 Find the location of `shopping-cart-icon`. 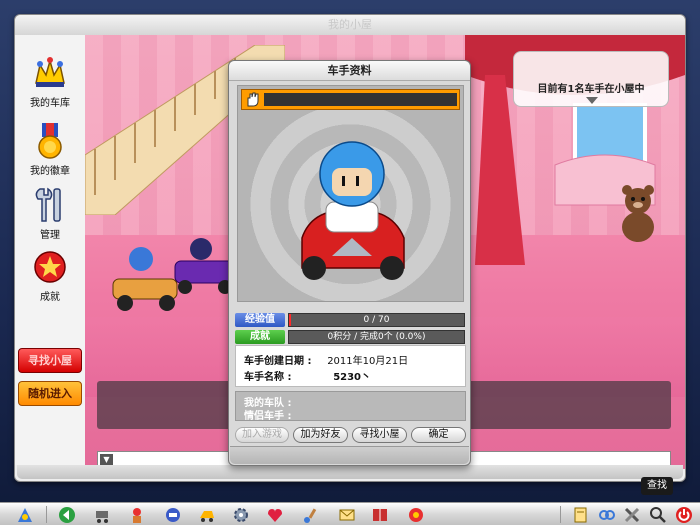

shopping-cart-icon is located at coordinates (102, 515).